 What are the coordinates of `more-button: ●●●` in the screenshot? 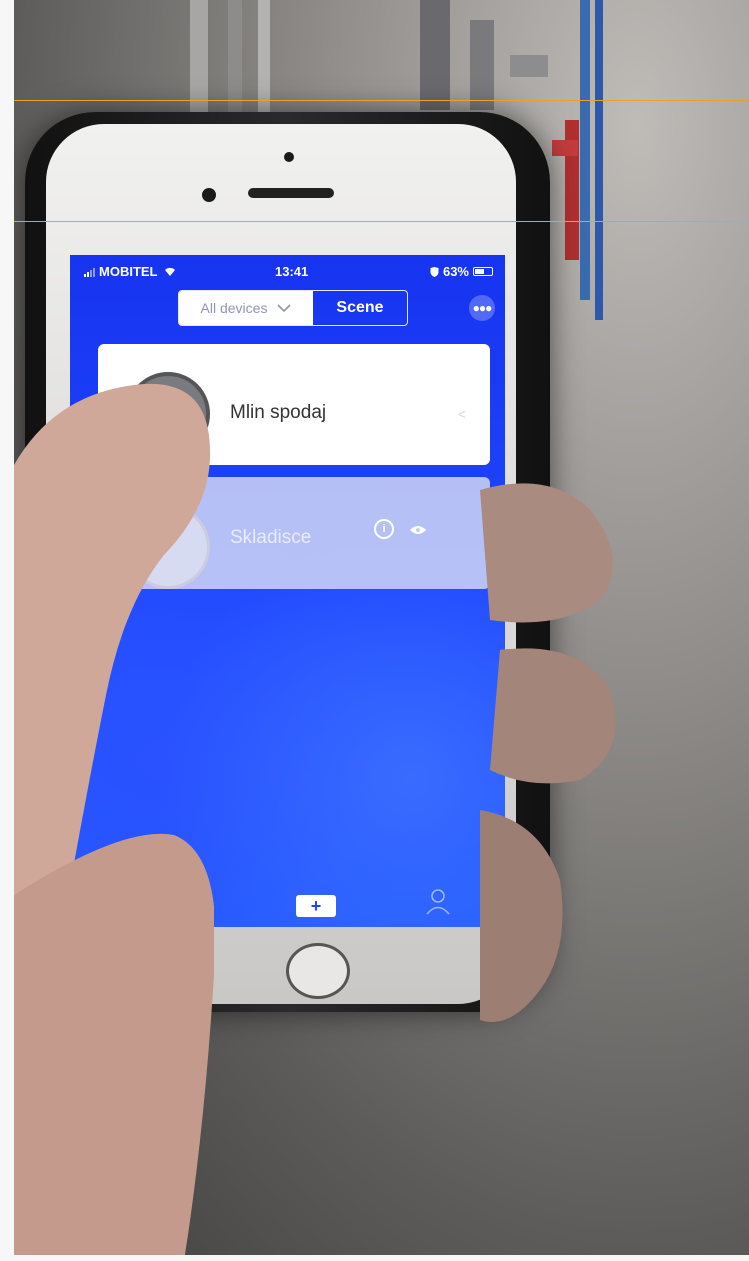 It's located at (482, 308).